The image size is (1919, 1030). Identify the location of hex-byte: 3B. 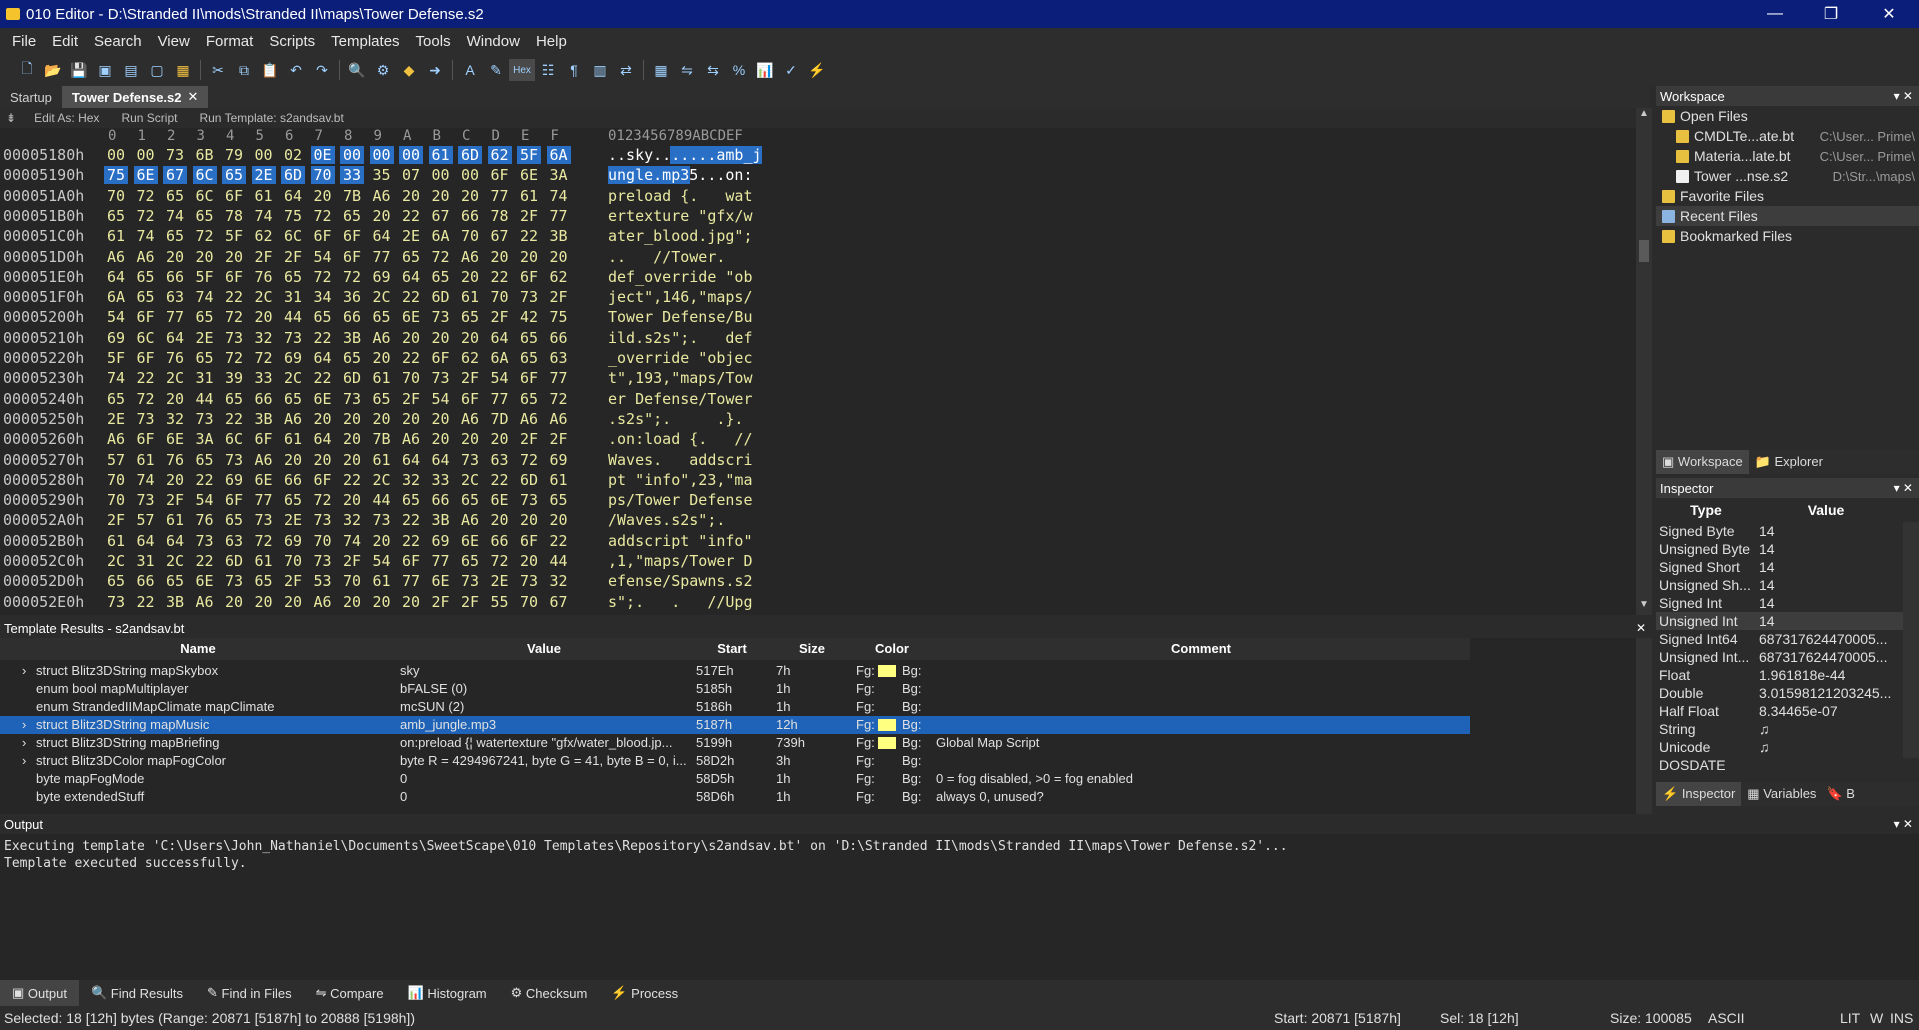
(175, 602).